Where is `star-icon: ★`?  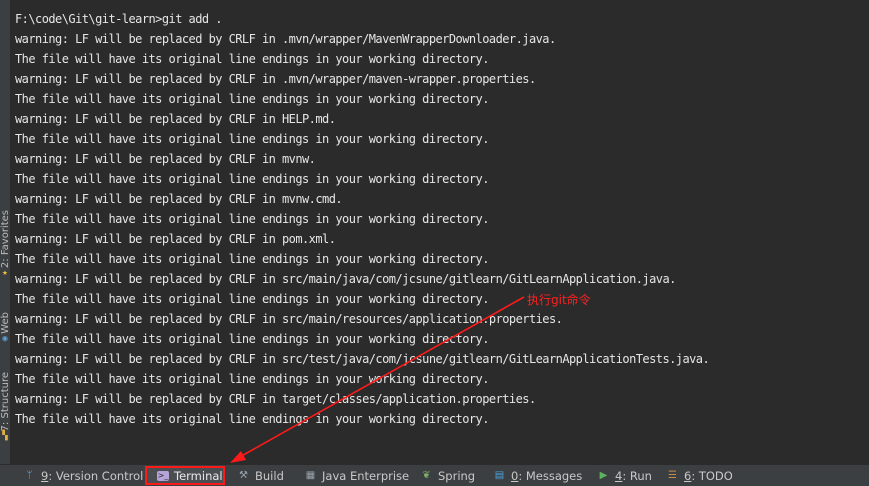 star-icon: ★ is located at coordinates (5, 273).